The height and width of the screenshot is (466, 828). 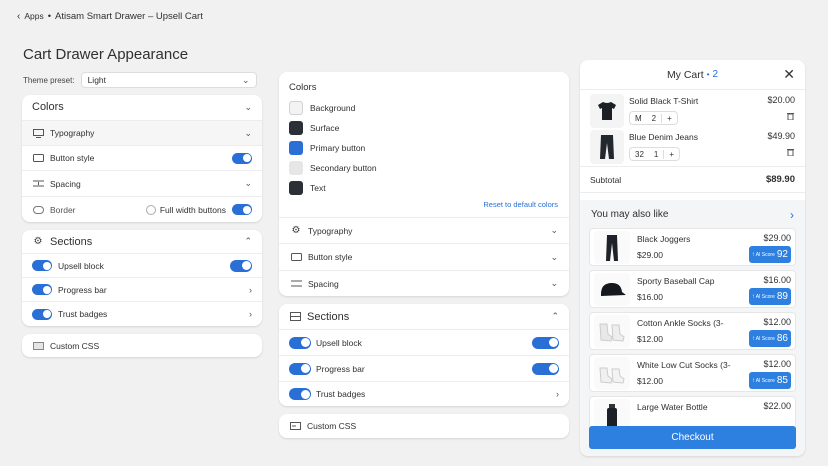 What do you see at coordinates (424, 230) in the screenshot?
I see `mid-typography-row: ⚙ Typography ⌄` at bounding box center [424, 230].